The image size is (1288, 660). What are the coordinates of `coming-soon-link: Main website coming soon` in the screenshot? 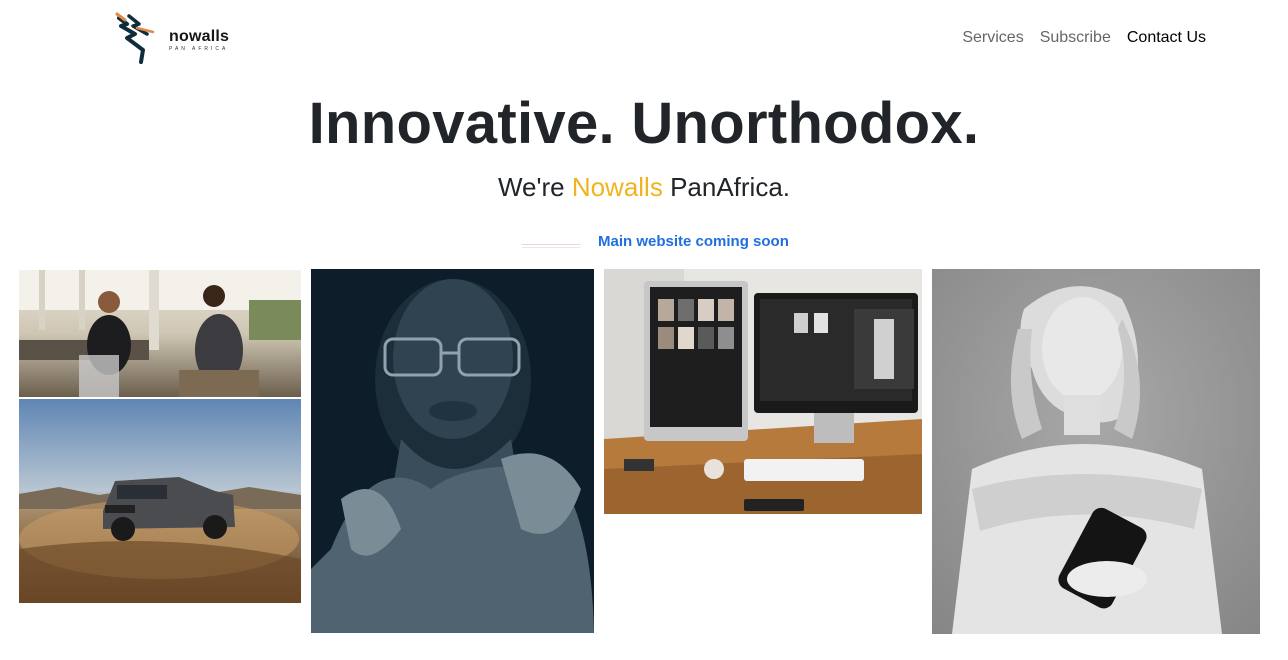 It's located at (693, 241).